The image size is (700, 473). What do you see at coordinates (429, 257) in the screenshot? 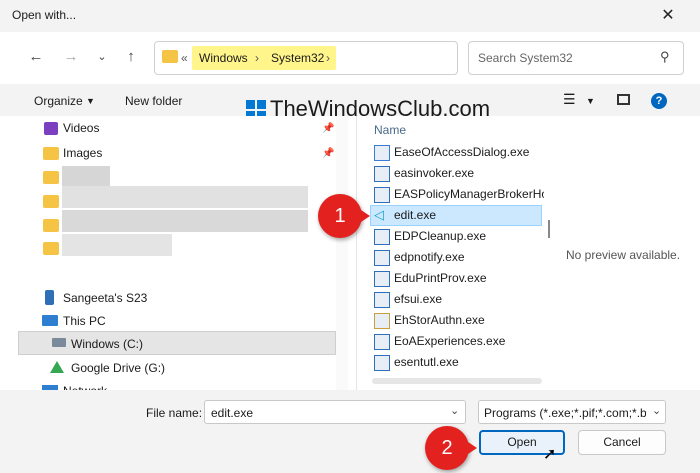
I see `file-name: edpnotify.exe` at bounding box center [429, 257].